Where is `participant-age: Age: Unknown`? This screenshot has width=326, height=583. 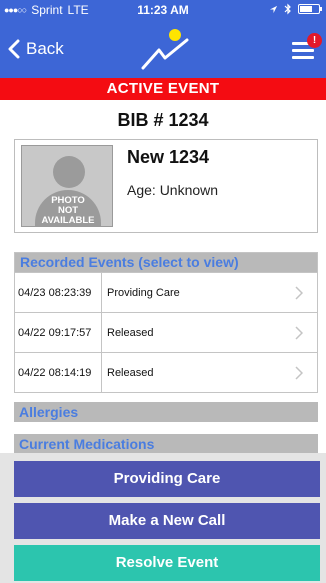
participant-age: Age: Unknown is located at coordinates (173, 190).